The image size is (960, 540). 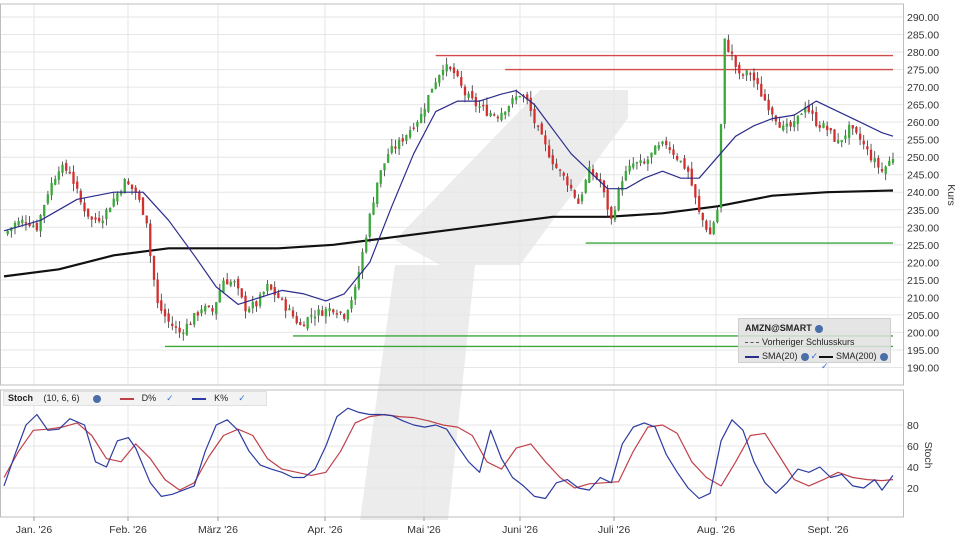 What do you see at coordinates (923, 193) in the screenshot?
I see `y-tick-label: 240.00` at bounding box center [923, 193].